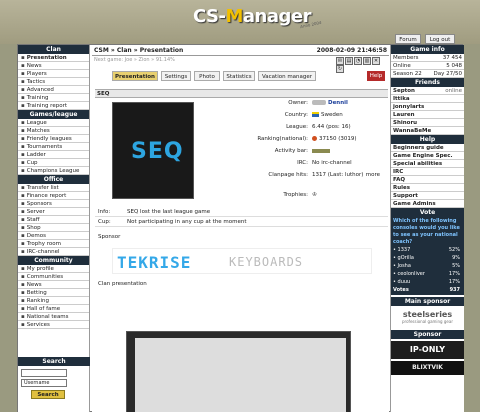  What do you see at coordinates (297, 127) in the screenshot?
I see `info-key: League:` at bounding box center [297, 127].